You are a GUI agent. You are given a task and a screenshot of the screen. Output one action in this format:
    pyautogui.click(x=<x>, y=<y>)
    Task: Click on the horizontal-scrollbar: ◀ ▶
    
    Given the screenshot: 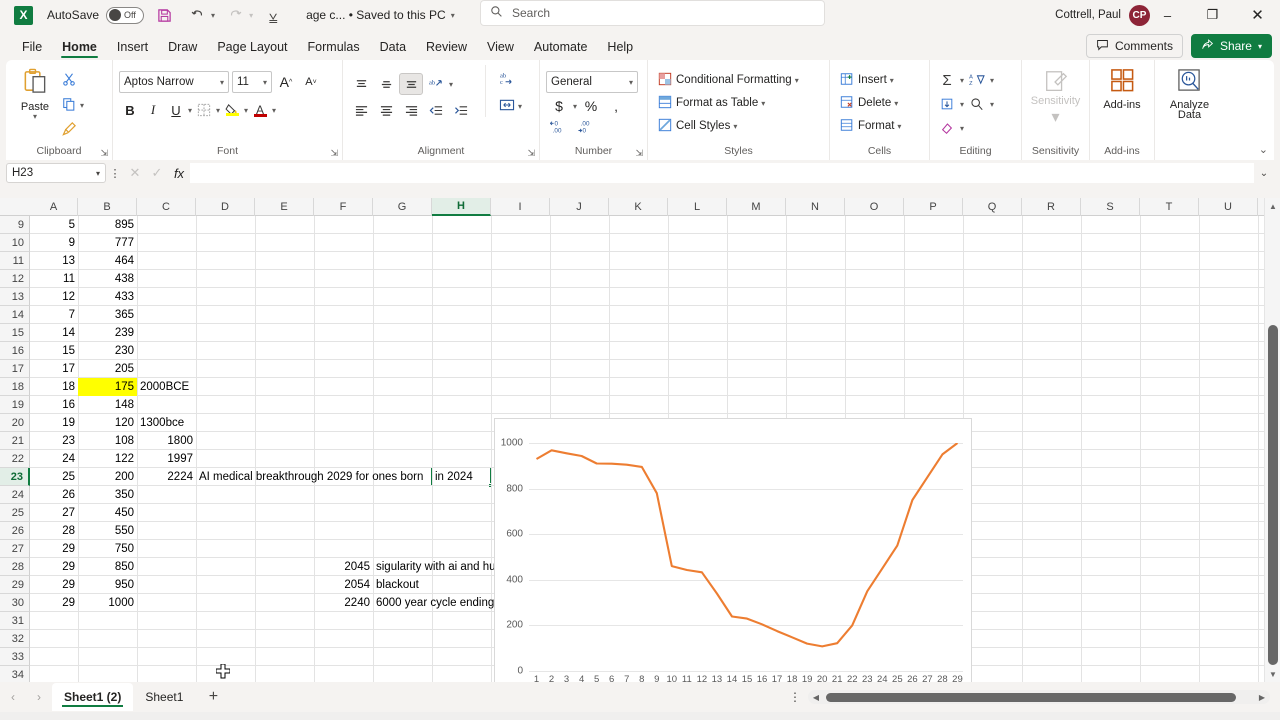 What is the action you would take?
    pyautogui.click(x=1039, y=697)
    